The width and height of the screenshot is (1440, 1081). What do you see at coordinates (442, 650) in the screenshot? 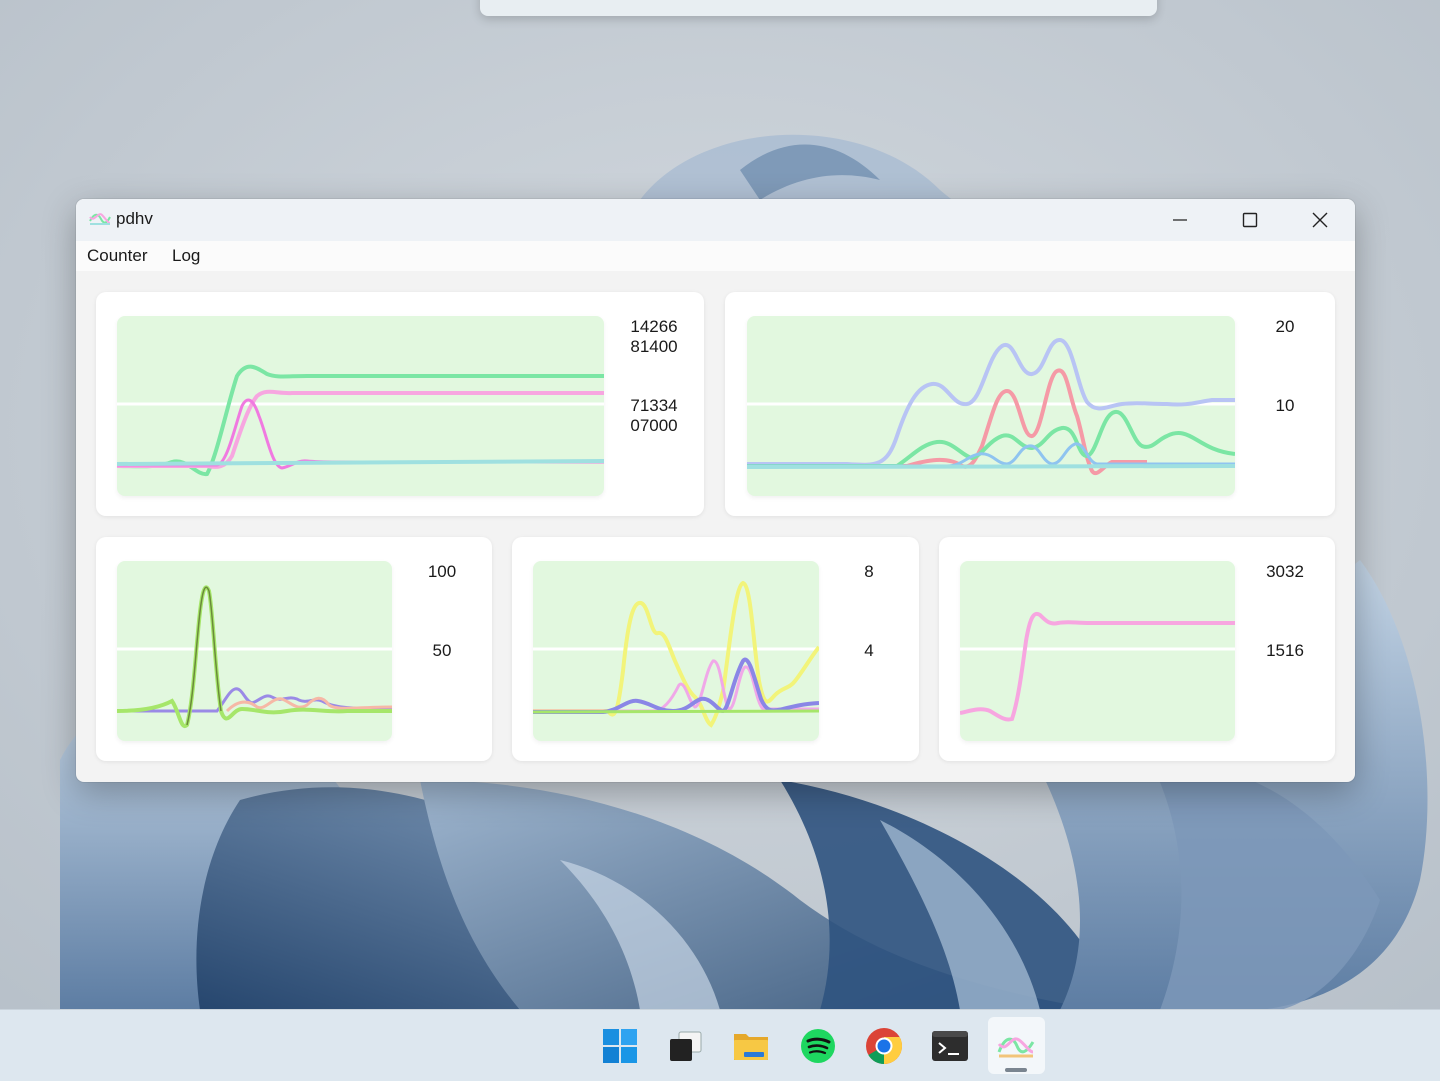
I see `axis-mid-label-3: 50` at bounding box center [442, 650].